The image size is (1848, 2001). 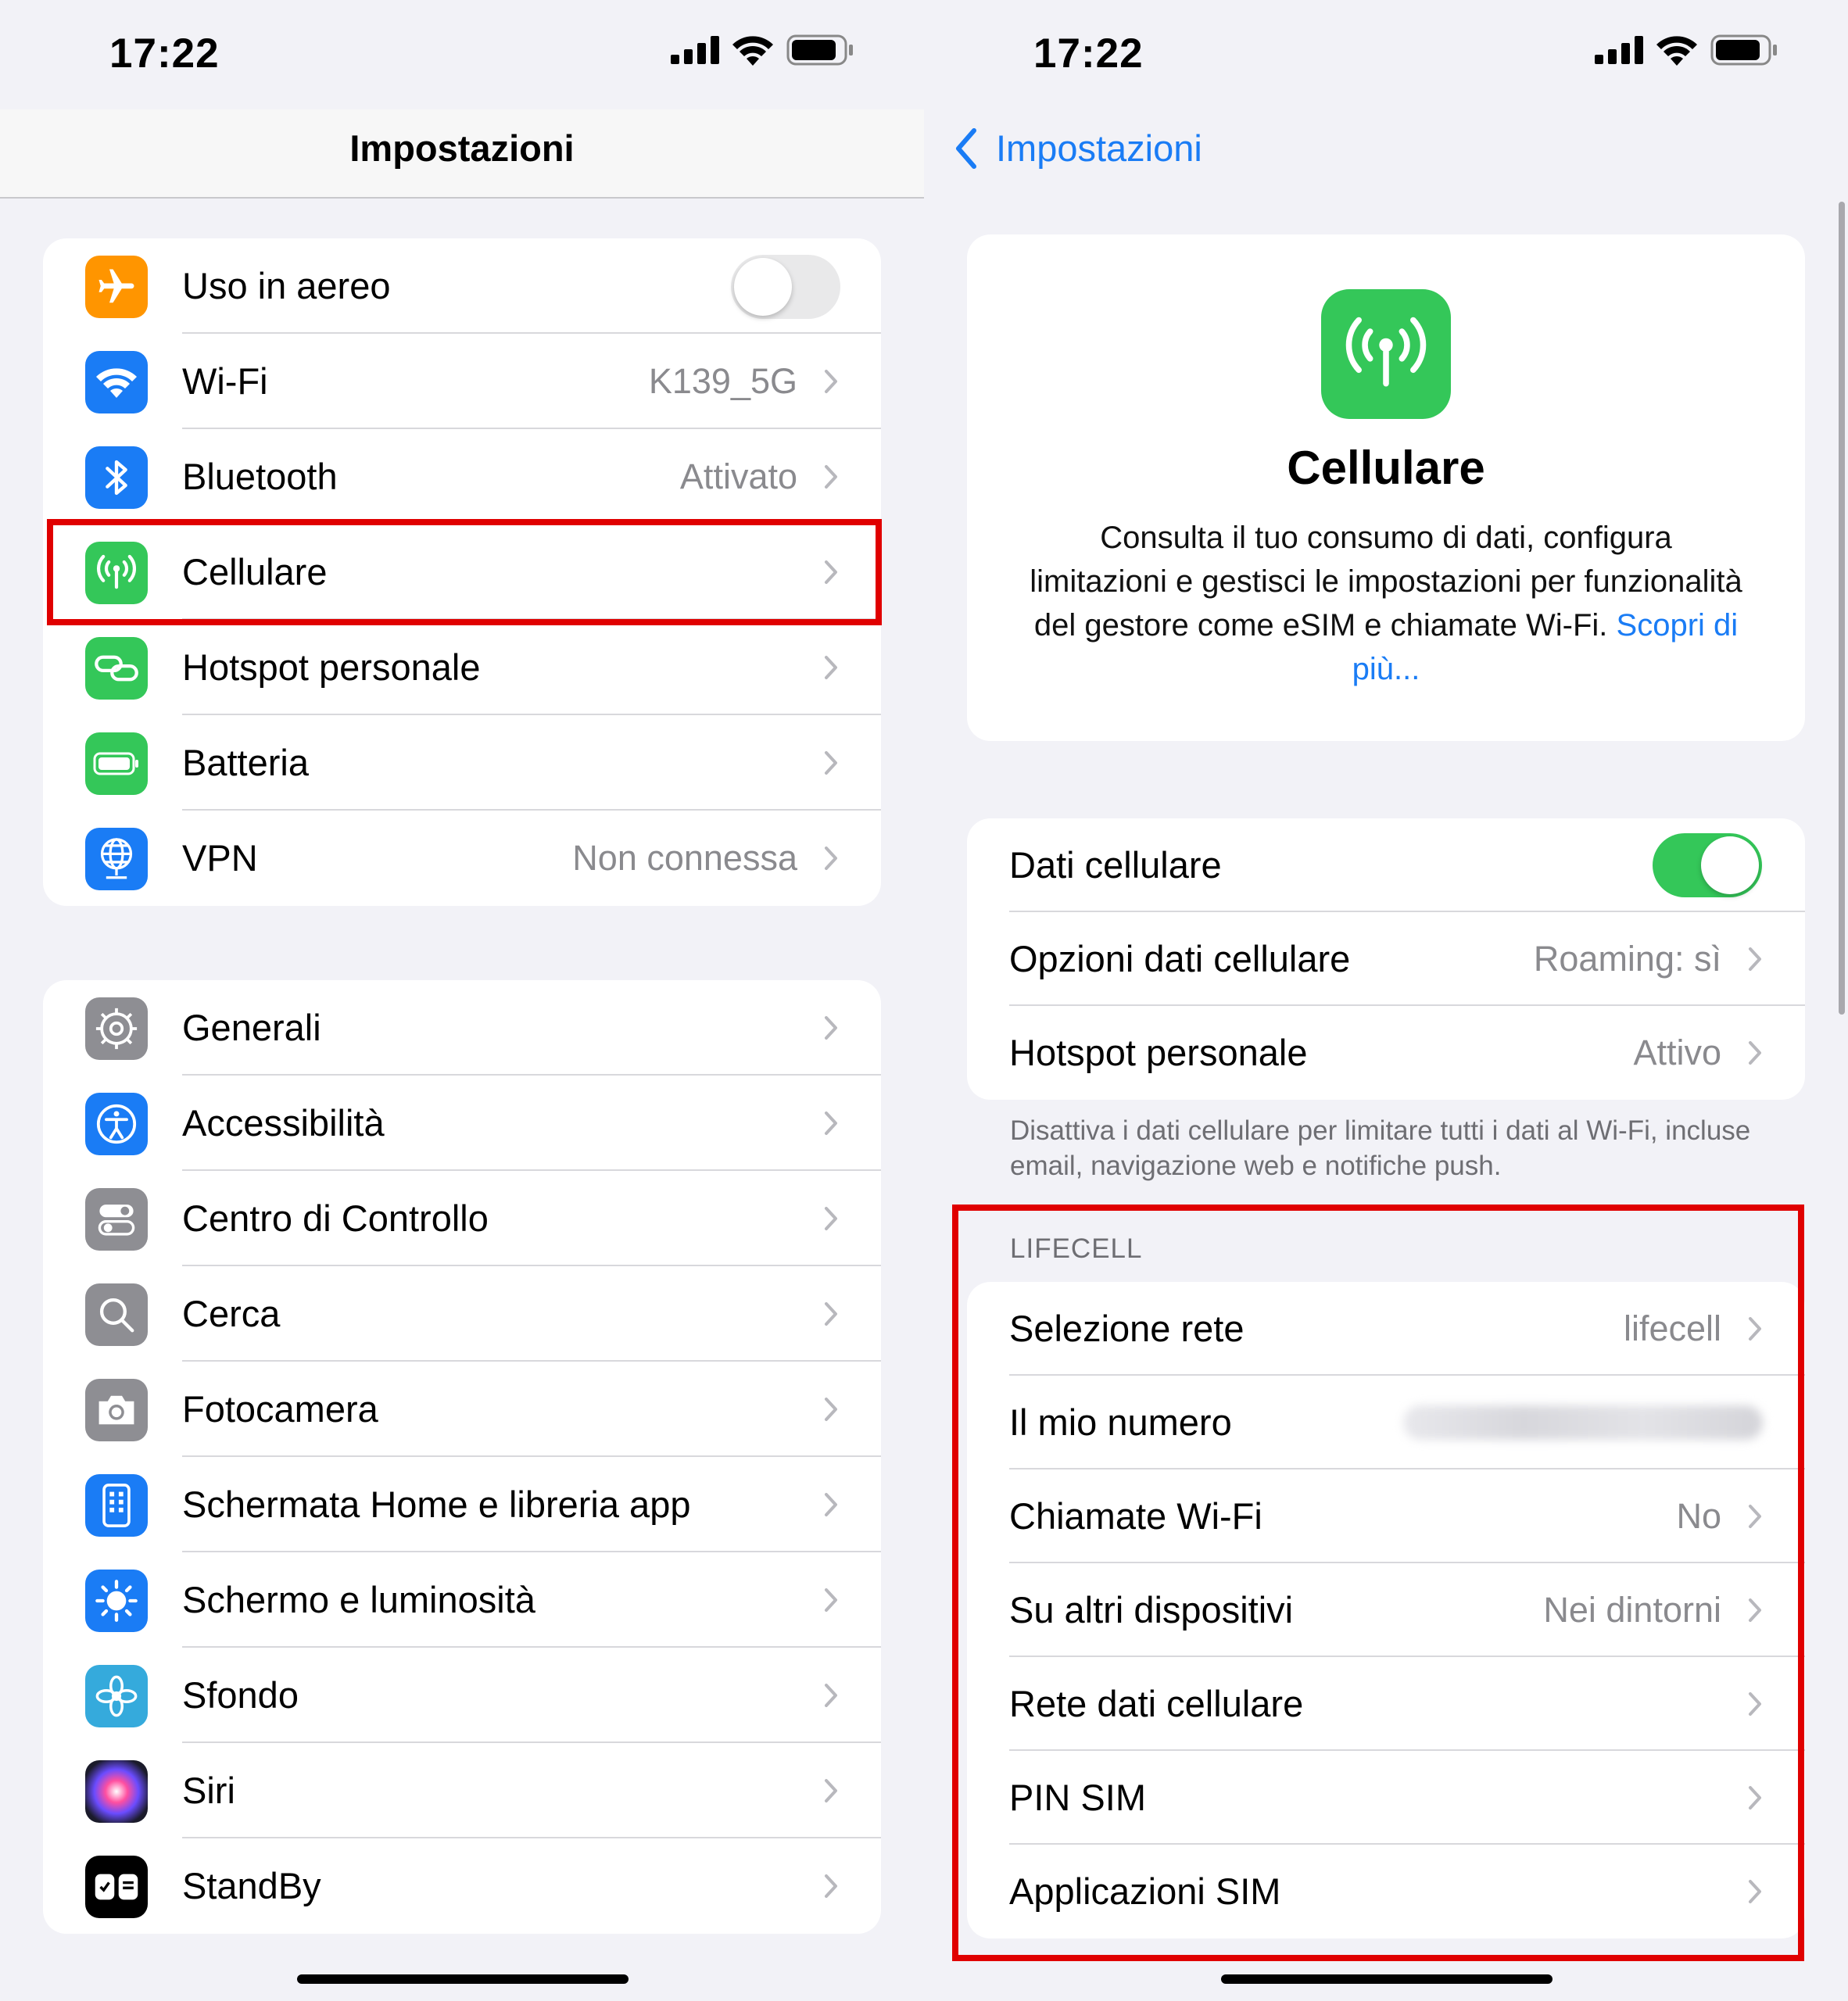 What do you see at coordinates (1386, 468) in the screenshot?
I see `hero-title: Cellulare` at bounding box center [1386, 468].